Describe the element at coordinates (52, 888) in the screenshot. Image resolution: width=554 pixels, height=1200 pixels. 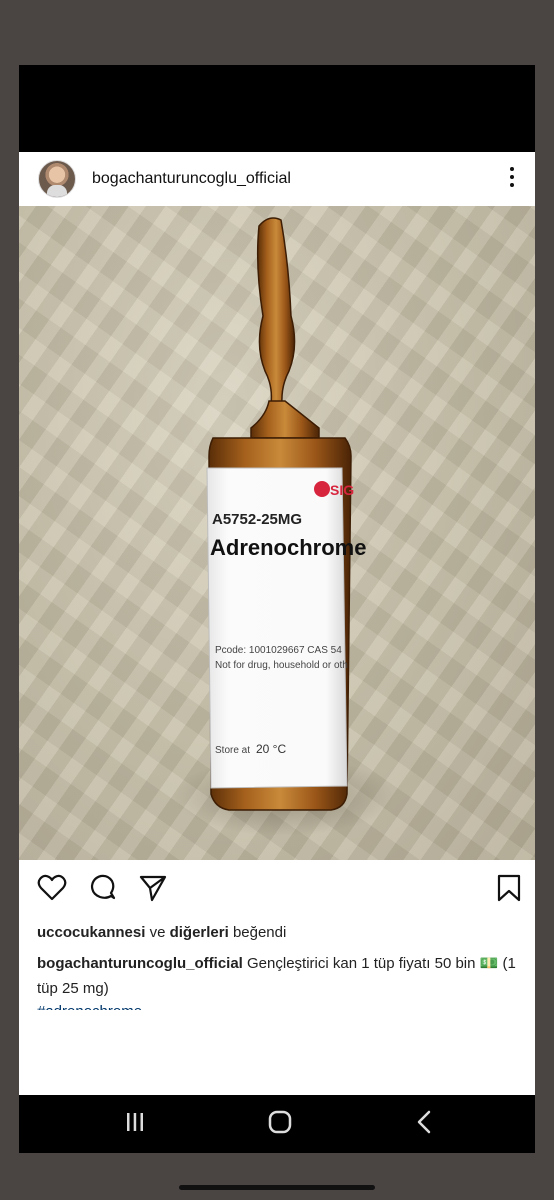
I see `heart-icon` at that location.